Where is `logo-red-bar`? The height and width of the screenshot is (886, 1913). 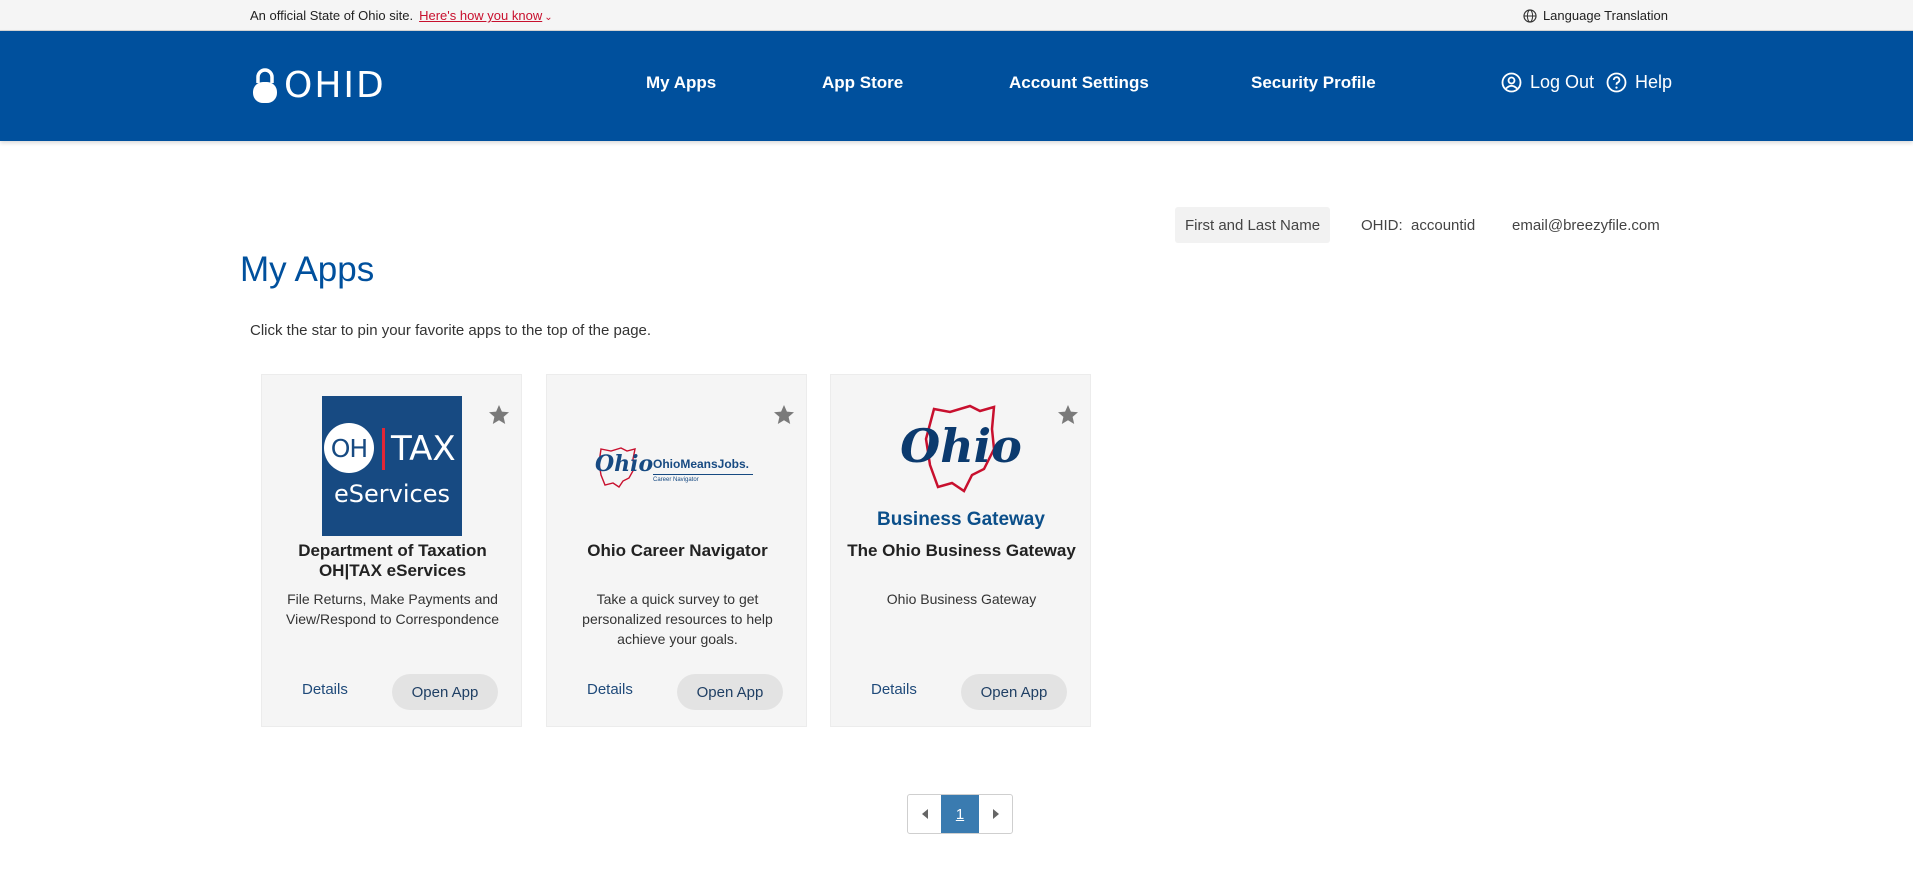
logo-red-bar is located at coordinates (383, 449).